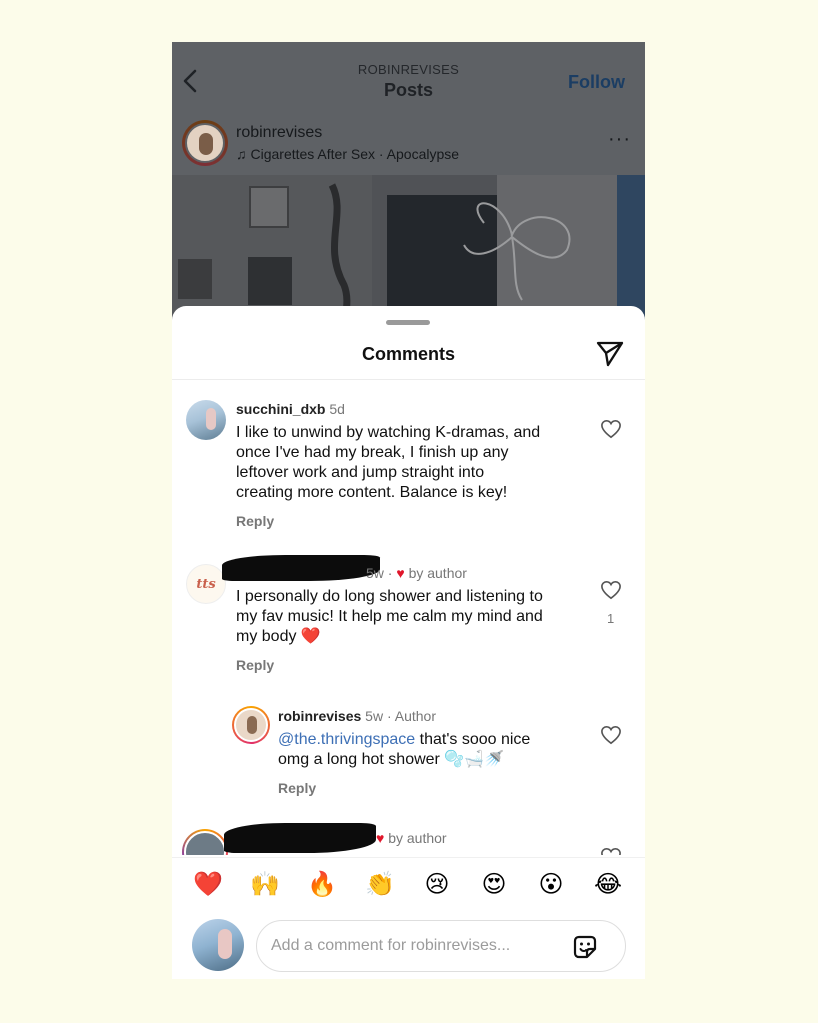  I want to click on emoji-quick-bar: ❤️ 🙌 🔥 👏 😢 😍 😮 😂, so click(408, 885).